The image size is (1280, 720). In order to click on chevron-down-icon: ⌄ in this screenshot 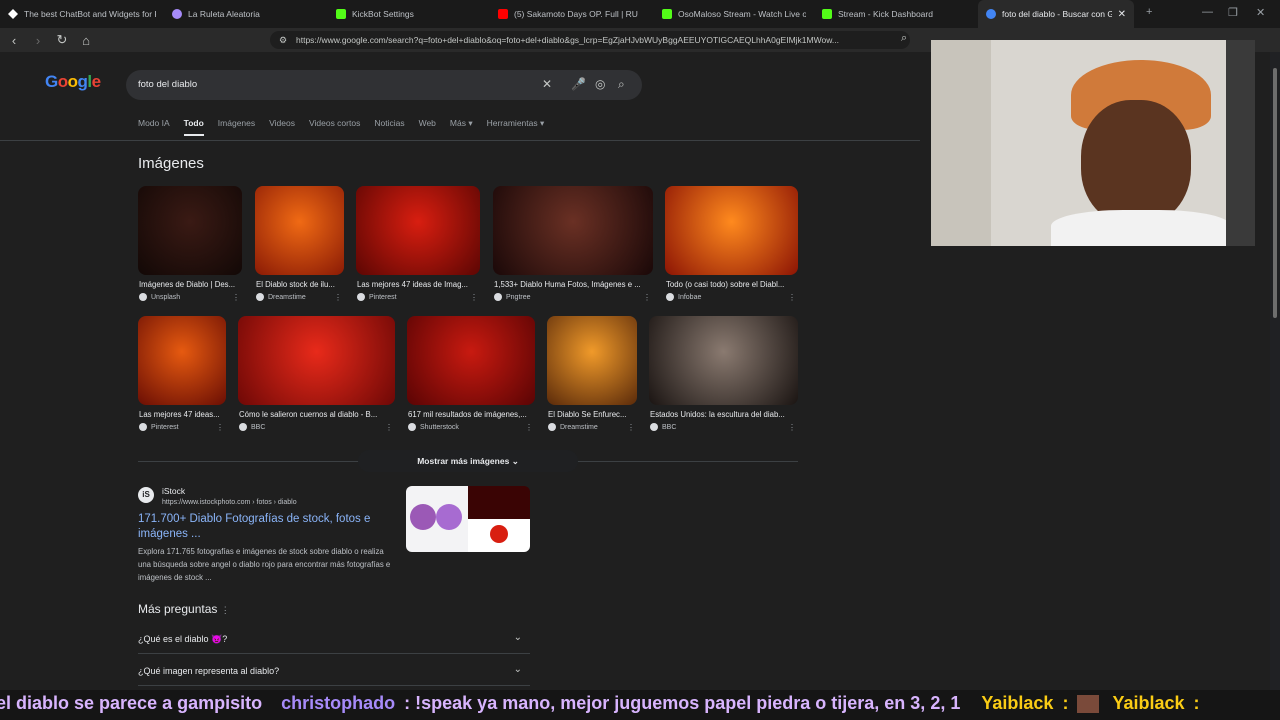, I will do `click(517, 669)`.